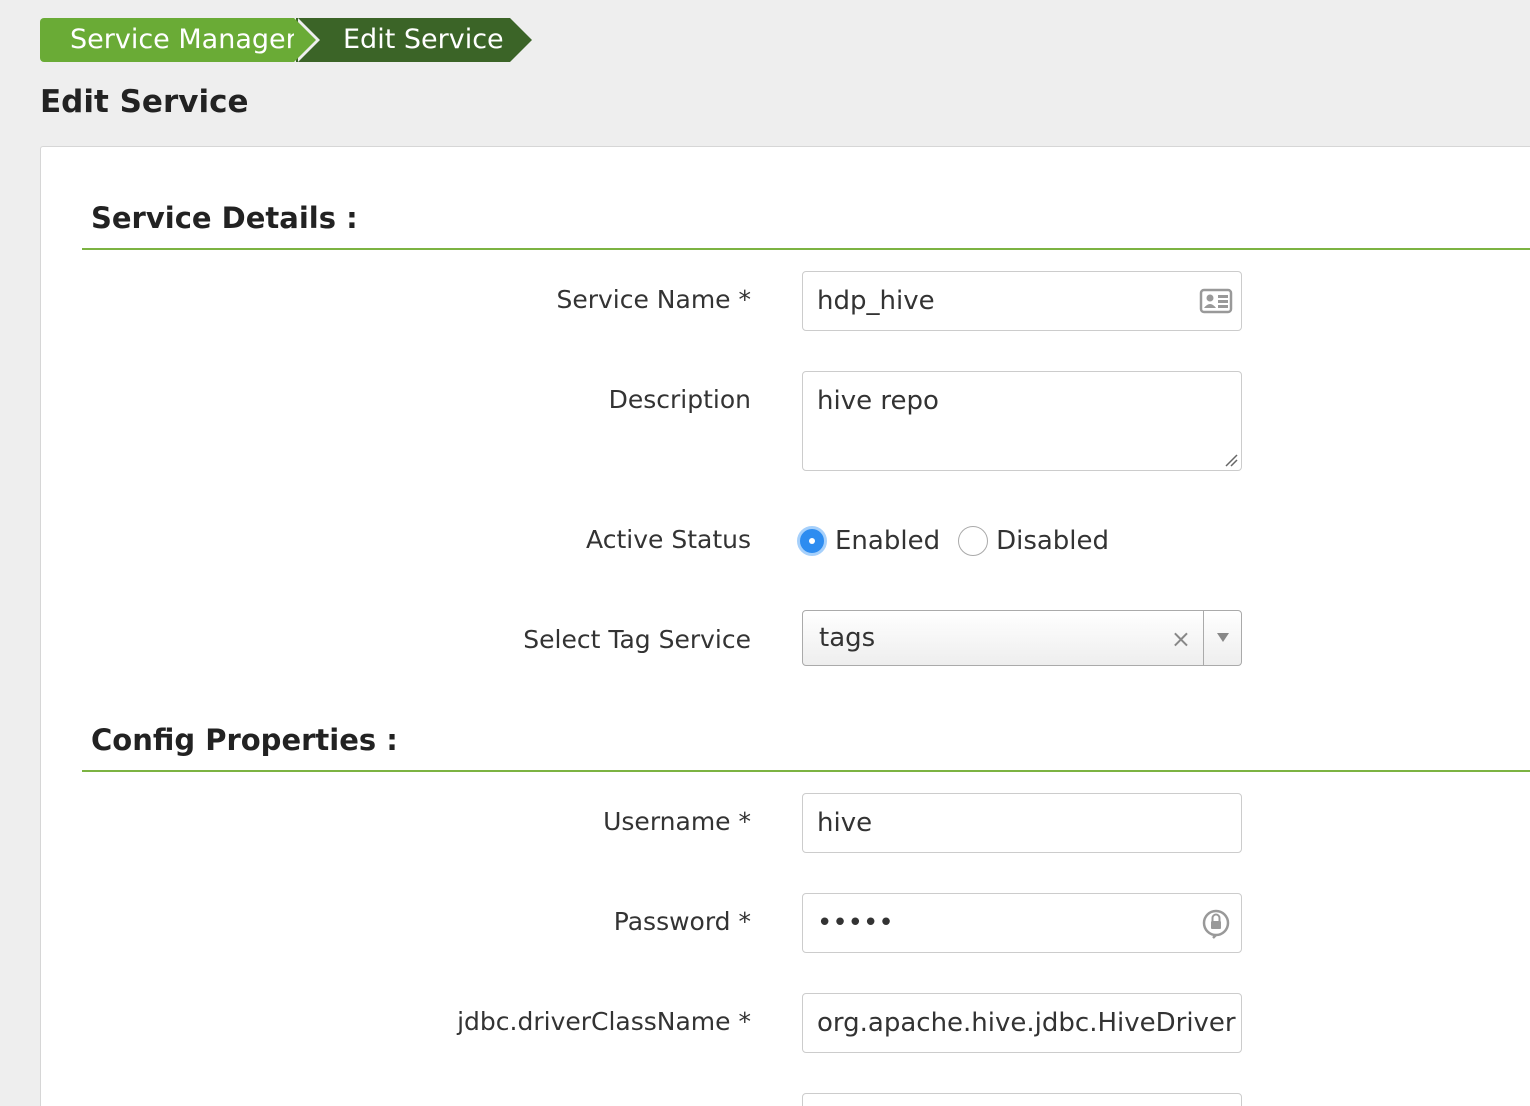 Image resolution: width=1530 pixels, height=1106 pixels. I want to click on jdbc-driver-value: org.apache.hive.jdbc.HiveDriver, so click(1026, 1023).